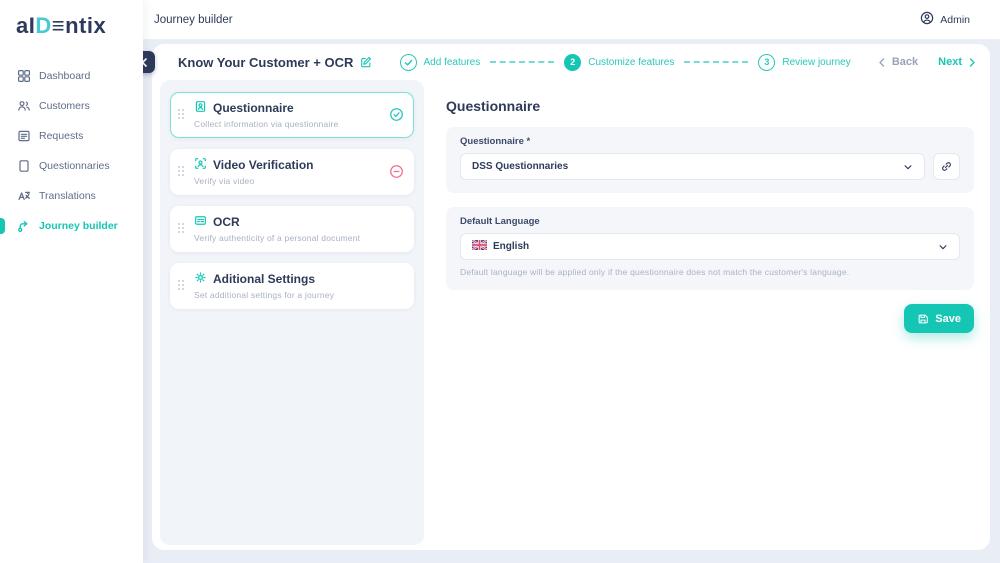 This screenshot has height=563, width=1000. I want to click on questionnaire-select-value: DSS Questionnaries, so click(520, 166).